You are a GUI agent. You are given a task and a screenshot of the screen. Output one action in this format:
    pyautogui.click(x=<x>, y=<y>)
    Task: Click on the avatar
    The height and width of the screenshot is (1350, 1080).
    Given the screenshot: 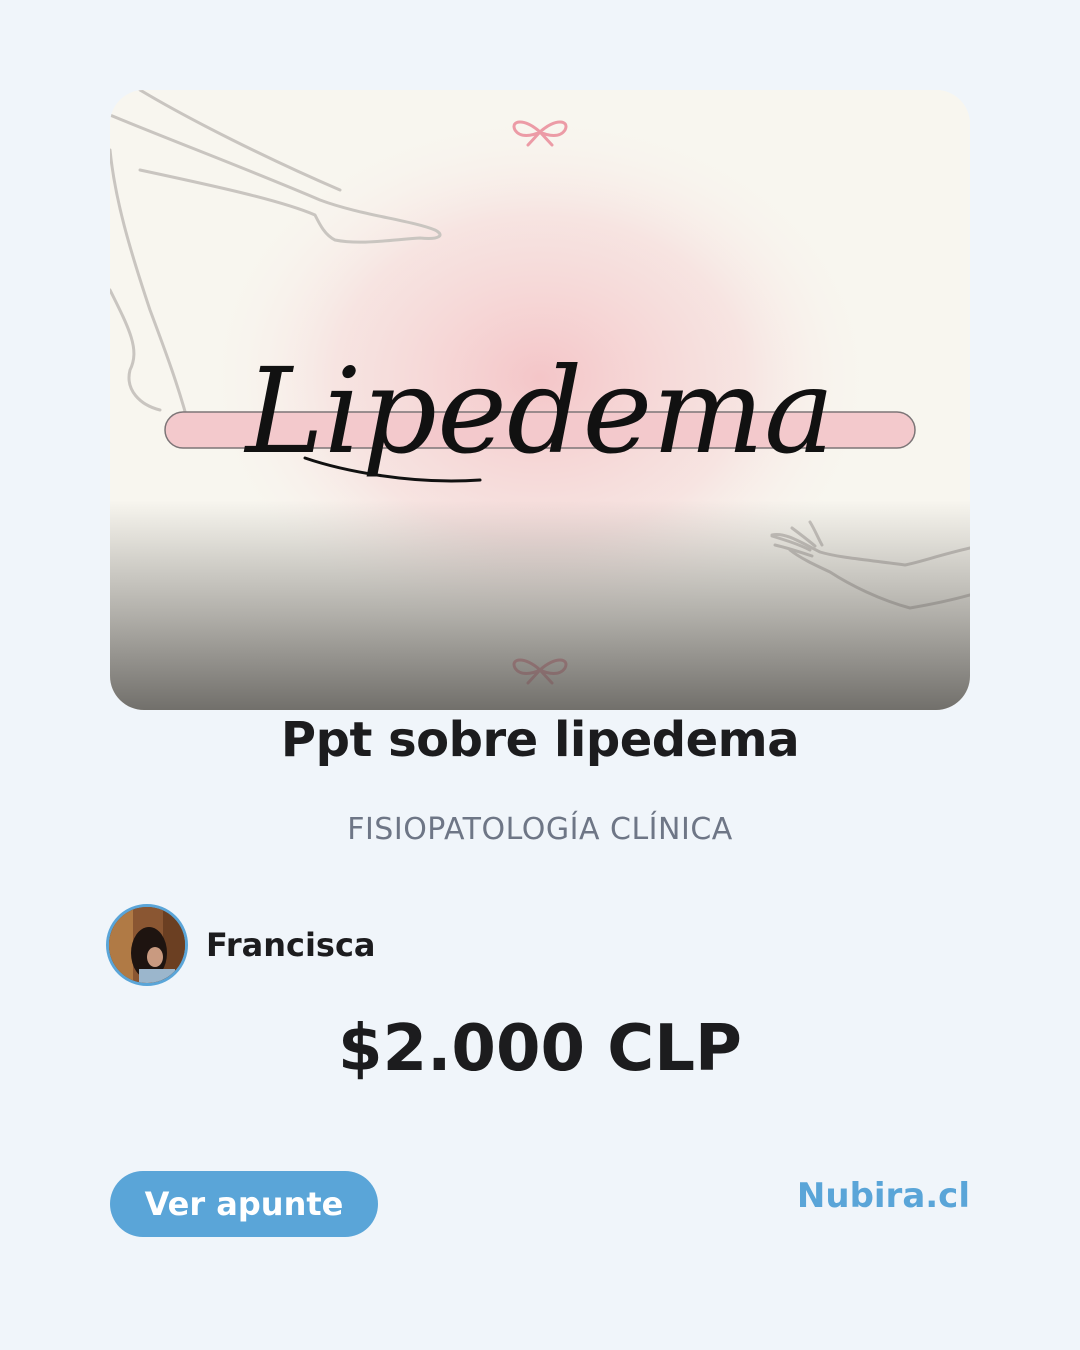 What is the action you would take?
    pyautogui.click(x=147, y=945)
    